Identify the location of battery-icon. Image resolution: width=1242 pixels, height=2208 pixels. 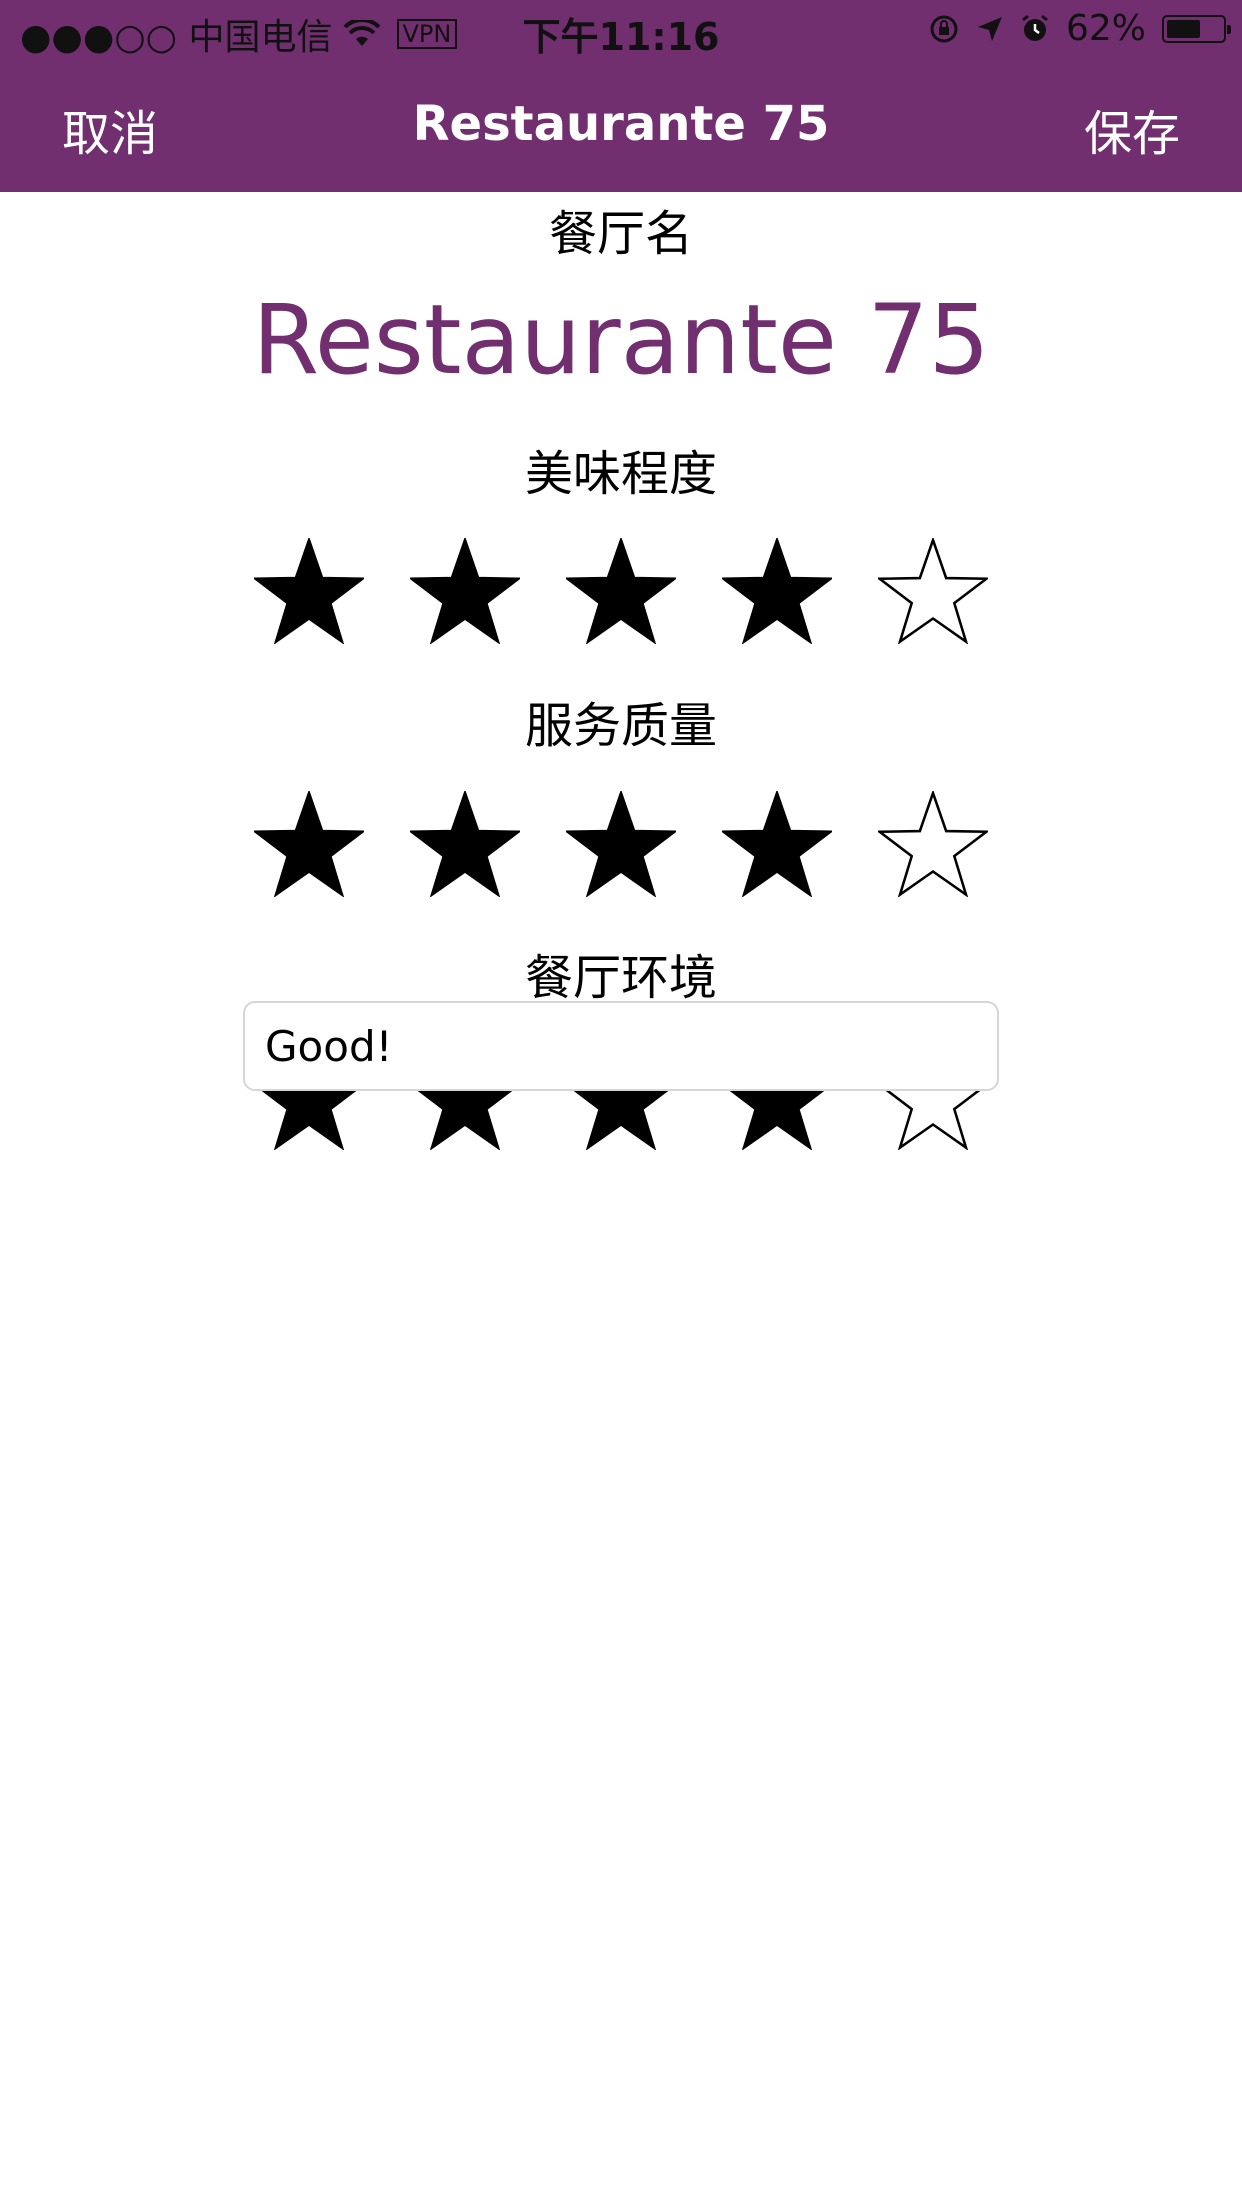
(1196, 28).